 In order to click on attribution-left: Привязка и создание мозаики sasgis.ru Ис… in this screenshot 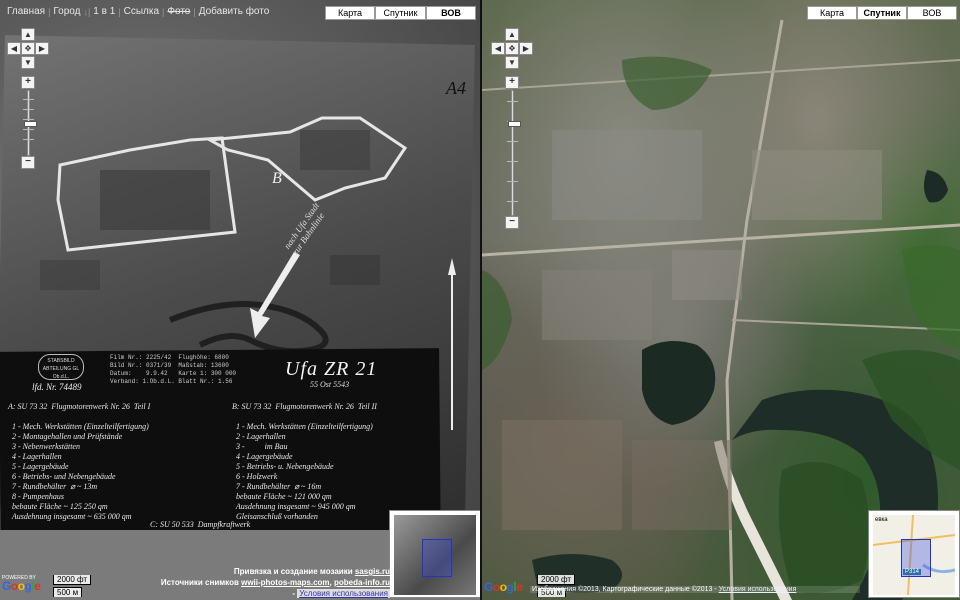, I will do `click(265, 582)`.